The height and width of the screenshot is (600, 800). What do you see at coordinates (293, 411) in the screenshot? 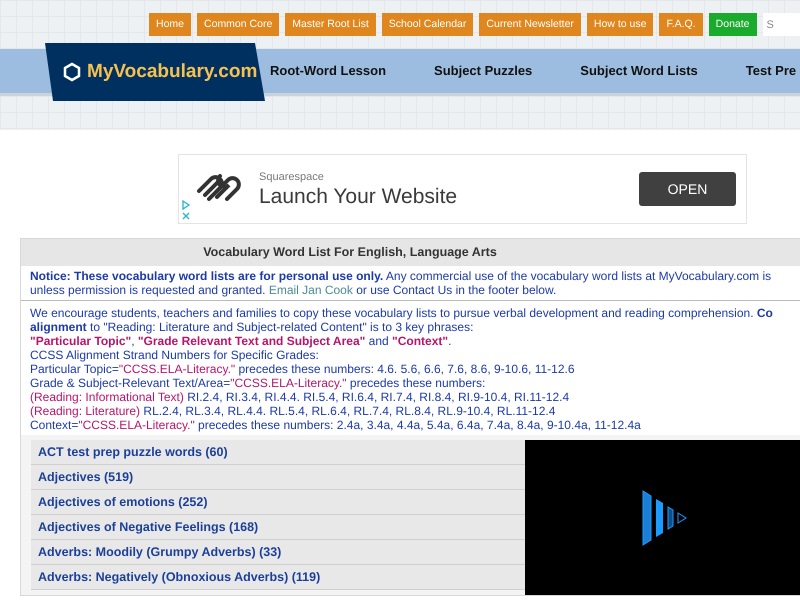
I see `info-text: (Reading: Literature) RL.2.4, RL.3.4, RL.4.4. RL.5.4, RL.6.4, RL.7.4, RL.8.4, RL.9-10.4, RL.11-12.4` at bounding box center [293, 411].